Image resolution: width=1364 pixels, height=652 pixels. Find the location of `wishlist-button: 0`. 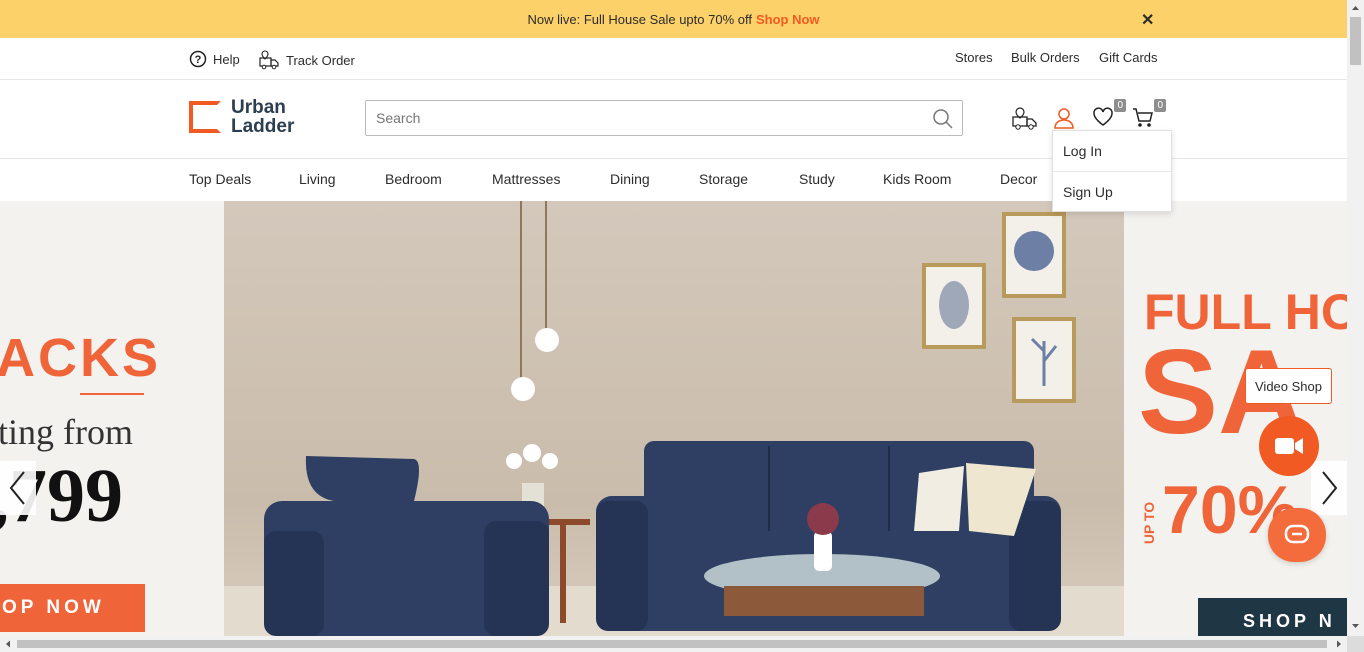

wishlist-button: 0 is located at coordinates (1109, 115).